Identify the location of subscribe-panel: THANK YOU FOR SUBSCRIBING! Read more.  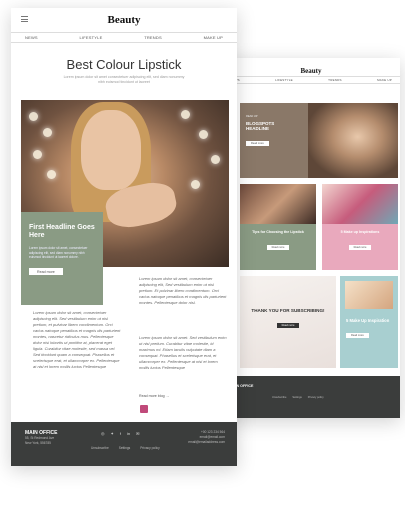
(288, 322).